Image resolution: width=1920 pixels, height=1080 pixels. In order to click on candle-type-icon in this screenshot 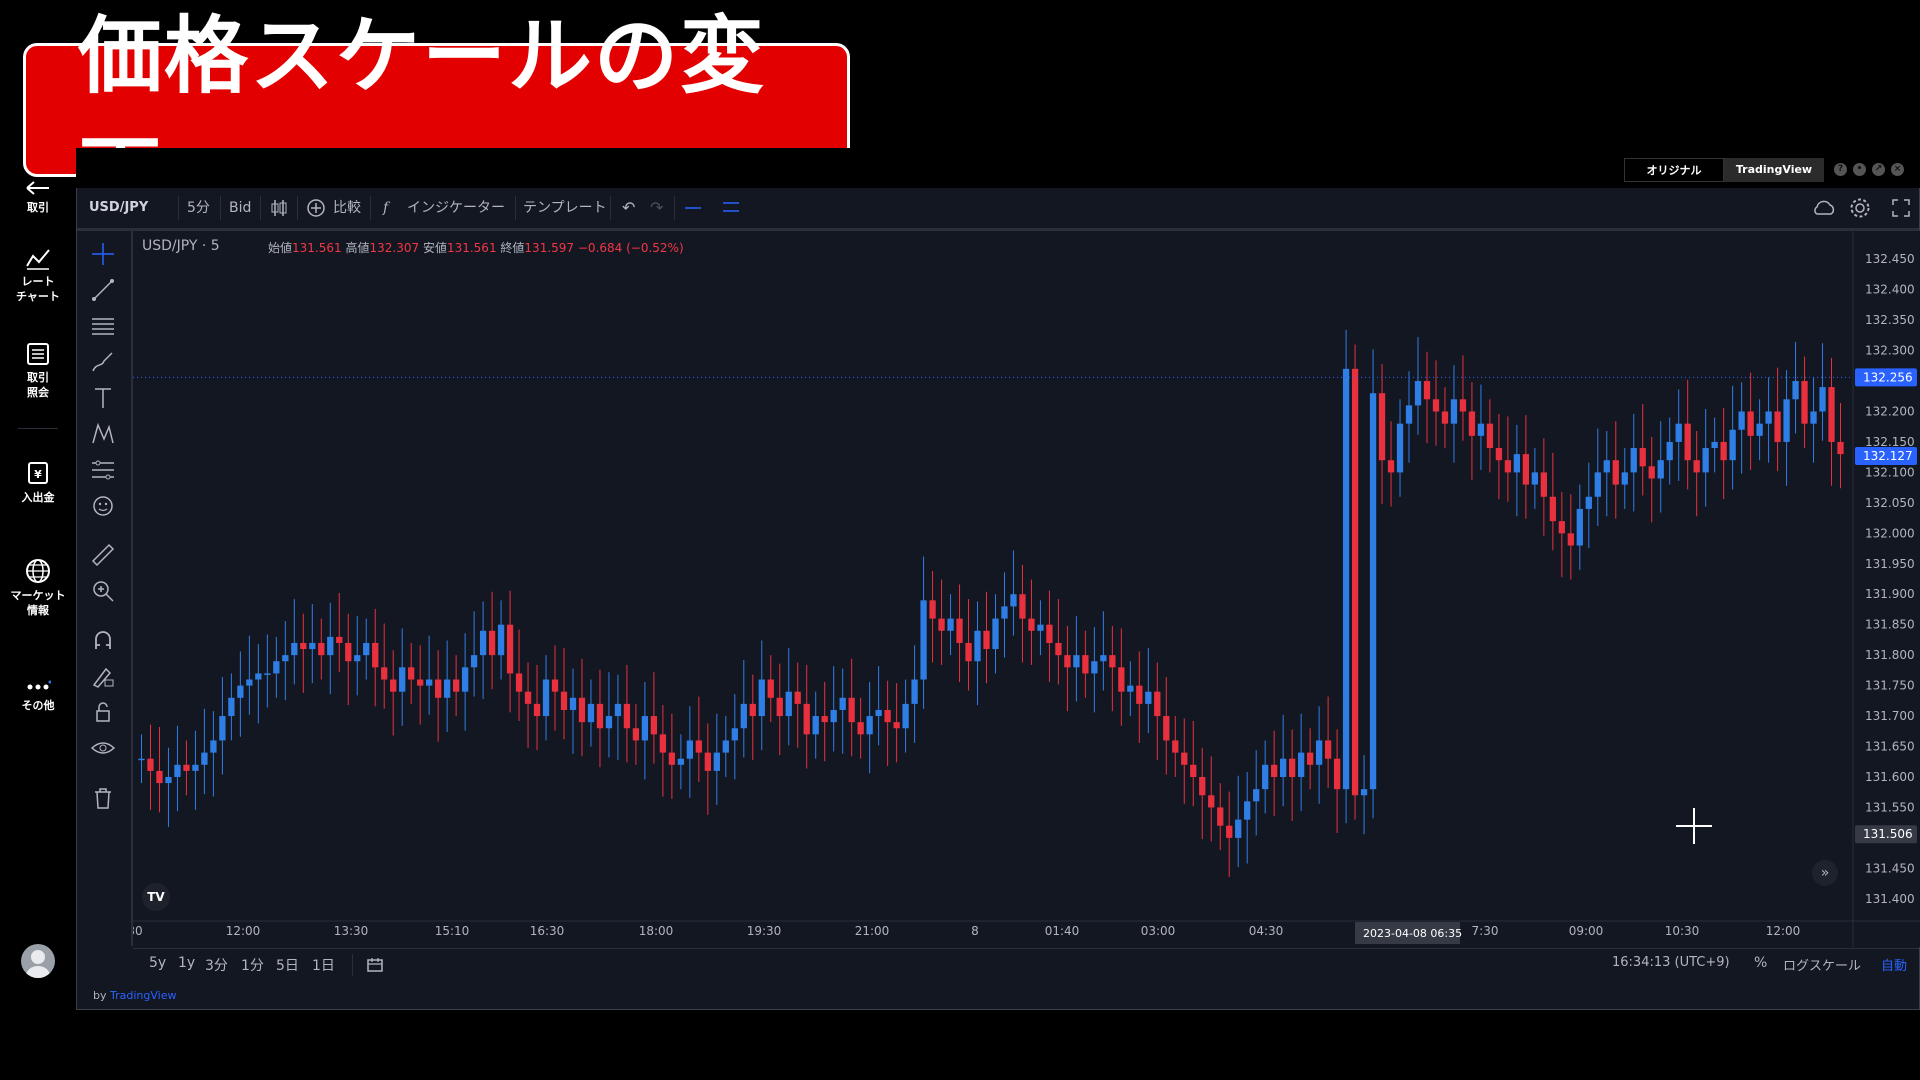, I will do `click(279, 208)`.